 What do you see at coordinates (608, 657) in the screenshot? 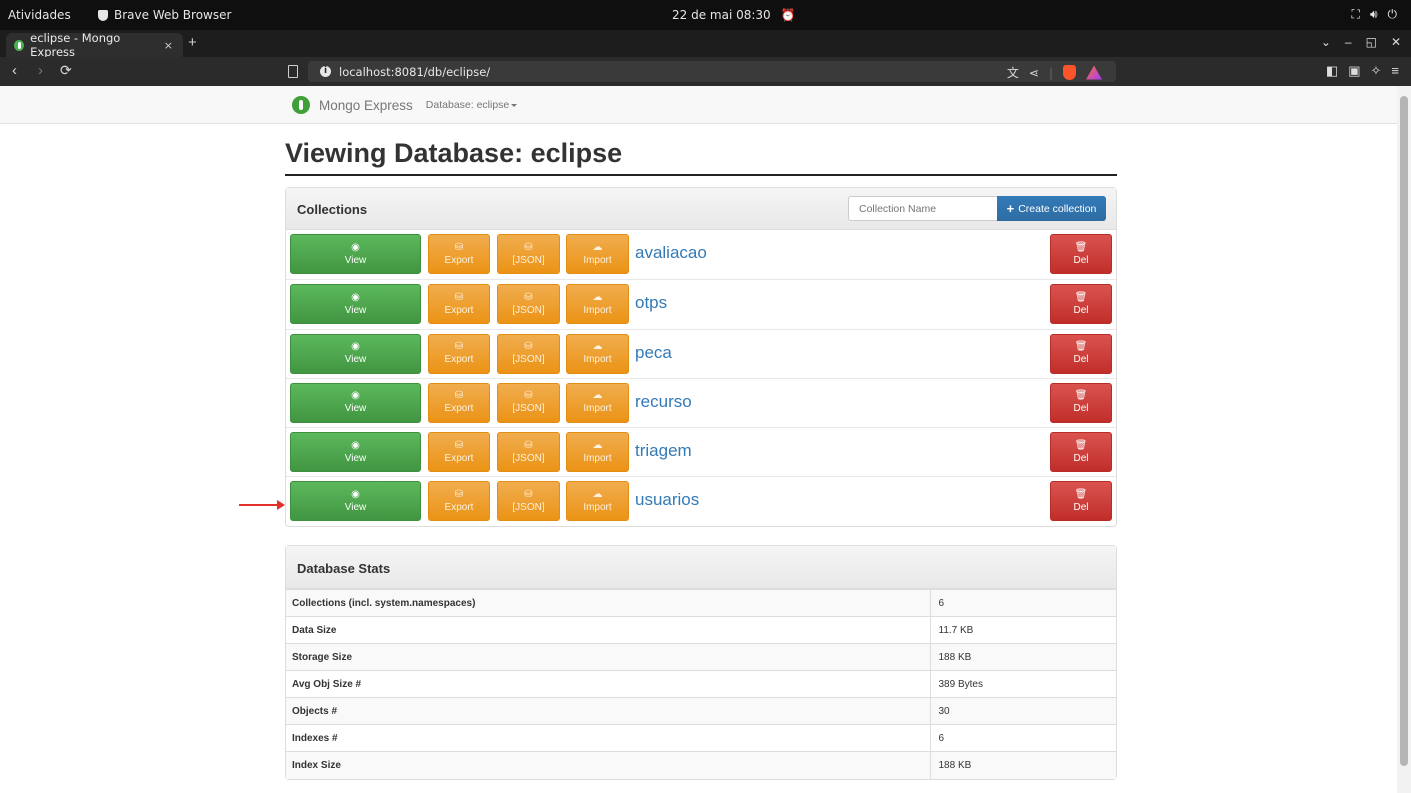
I see `stat-label: Storage Size` at bounding box center [608, 657].